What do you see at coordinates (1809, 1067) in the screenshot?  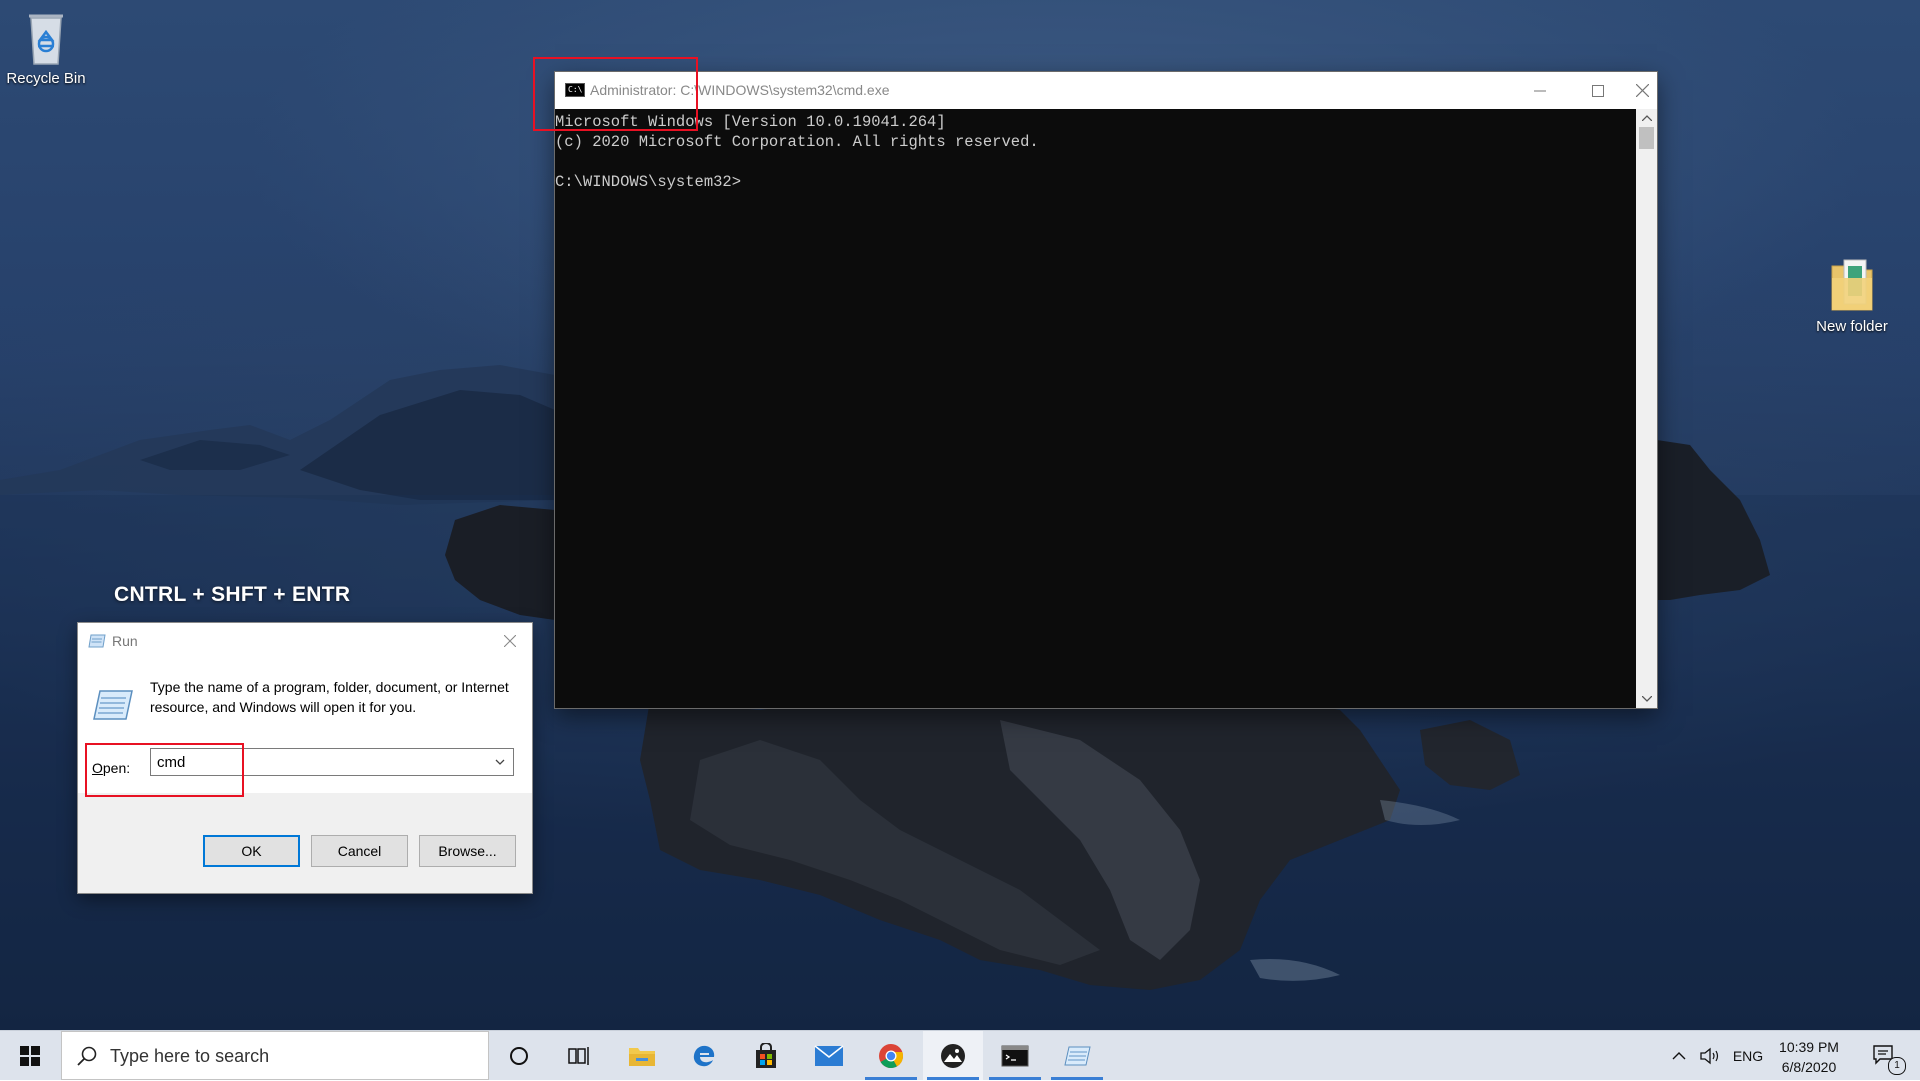 I see `clock-date: 6/8/2020` at bounding box center [1809, 1067].